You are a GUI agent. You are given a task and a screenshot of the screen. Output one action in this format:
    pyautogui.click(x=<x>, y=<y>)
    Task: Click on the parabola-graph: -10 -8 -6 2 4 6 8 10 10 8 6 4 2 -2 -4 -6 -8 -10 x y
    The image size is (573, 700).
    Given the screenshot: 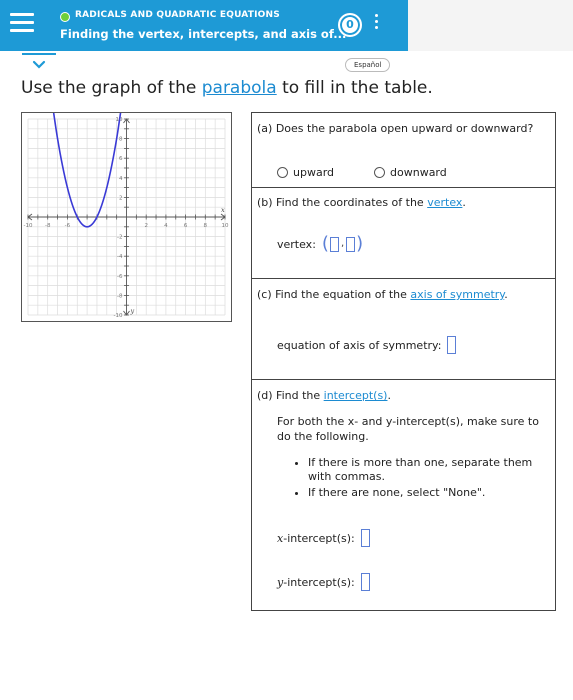 What is the action you would take?
    pyautogui.click(x=126, y=217)
    